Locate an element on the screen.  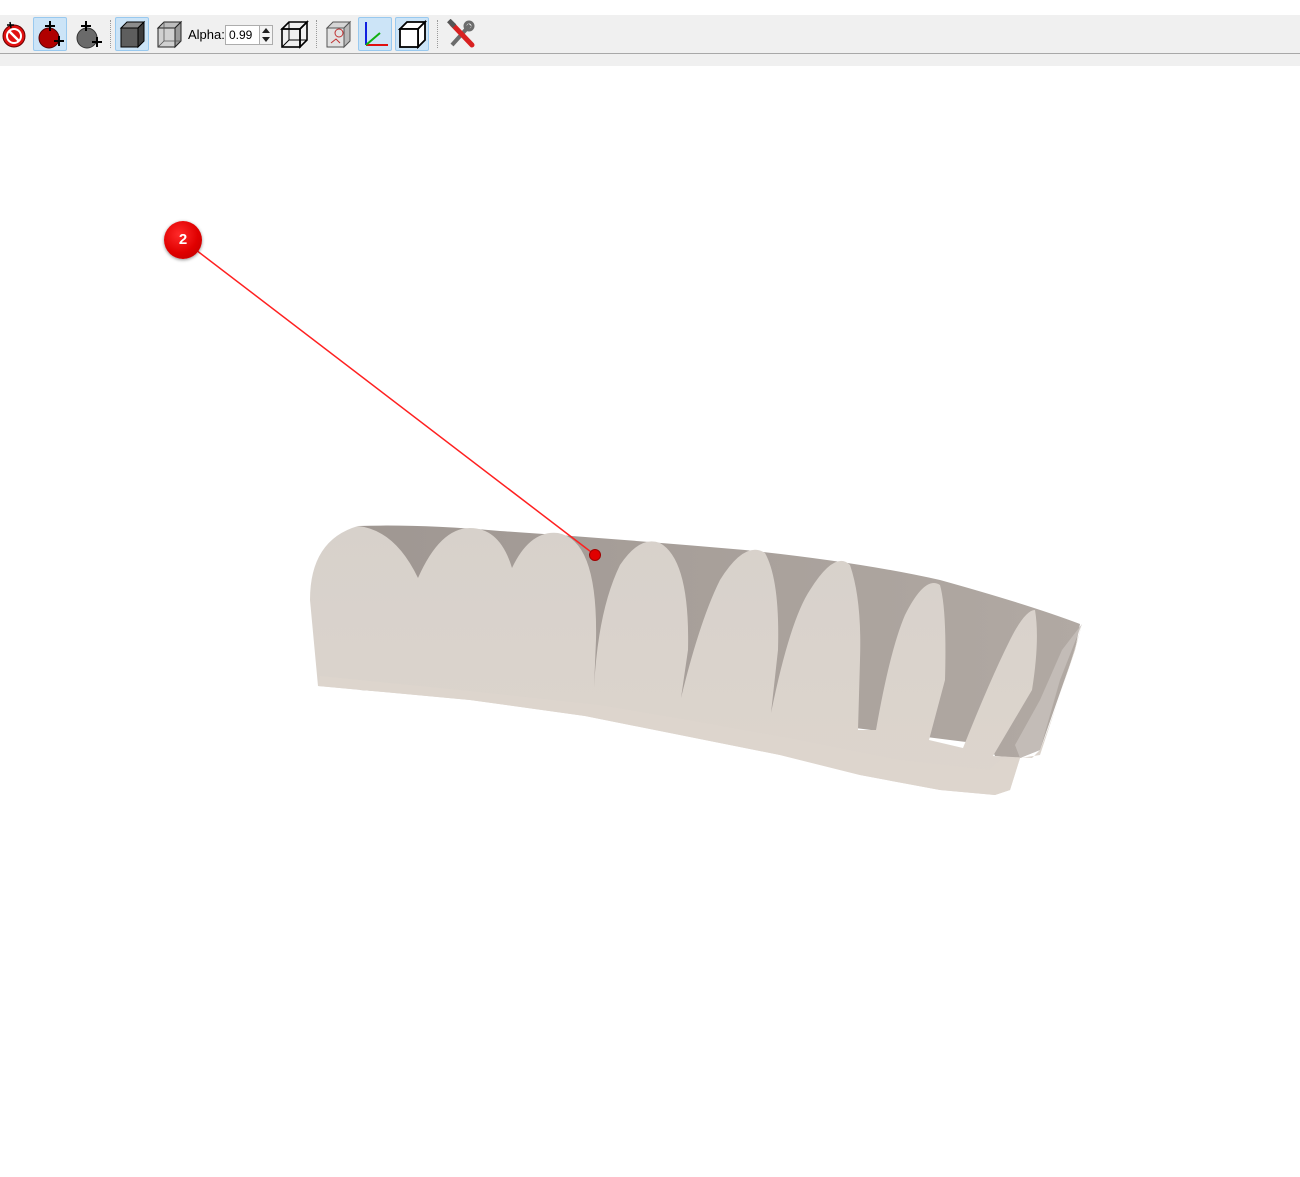
spin-up-icon is located at coordinates (266, 30).